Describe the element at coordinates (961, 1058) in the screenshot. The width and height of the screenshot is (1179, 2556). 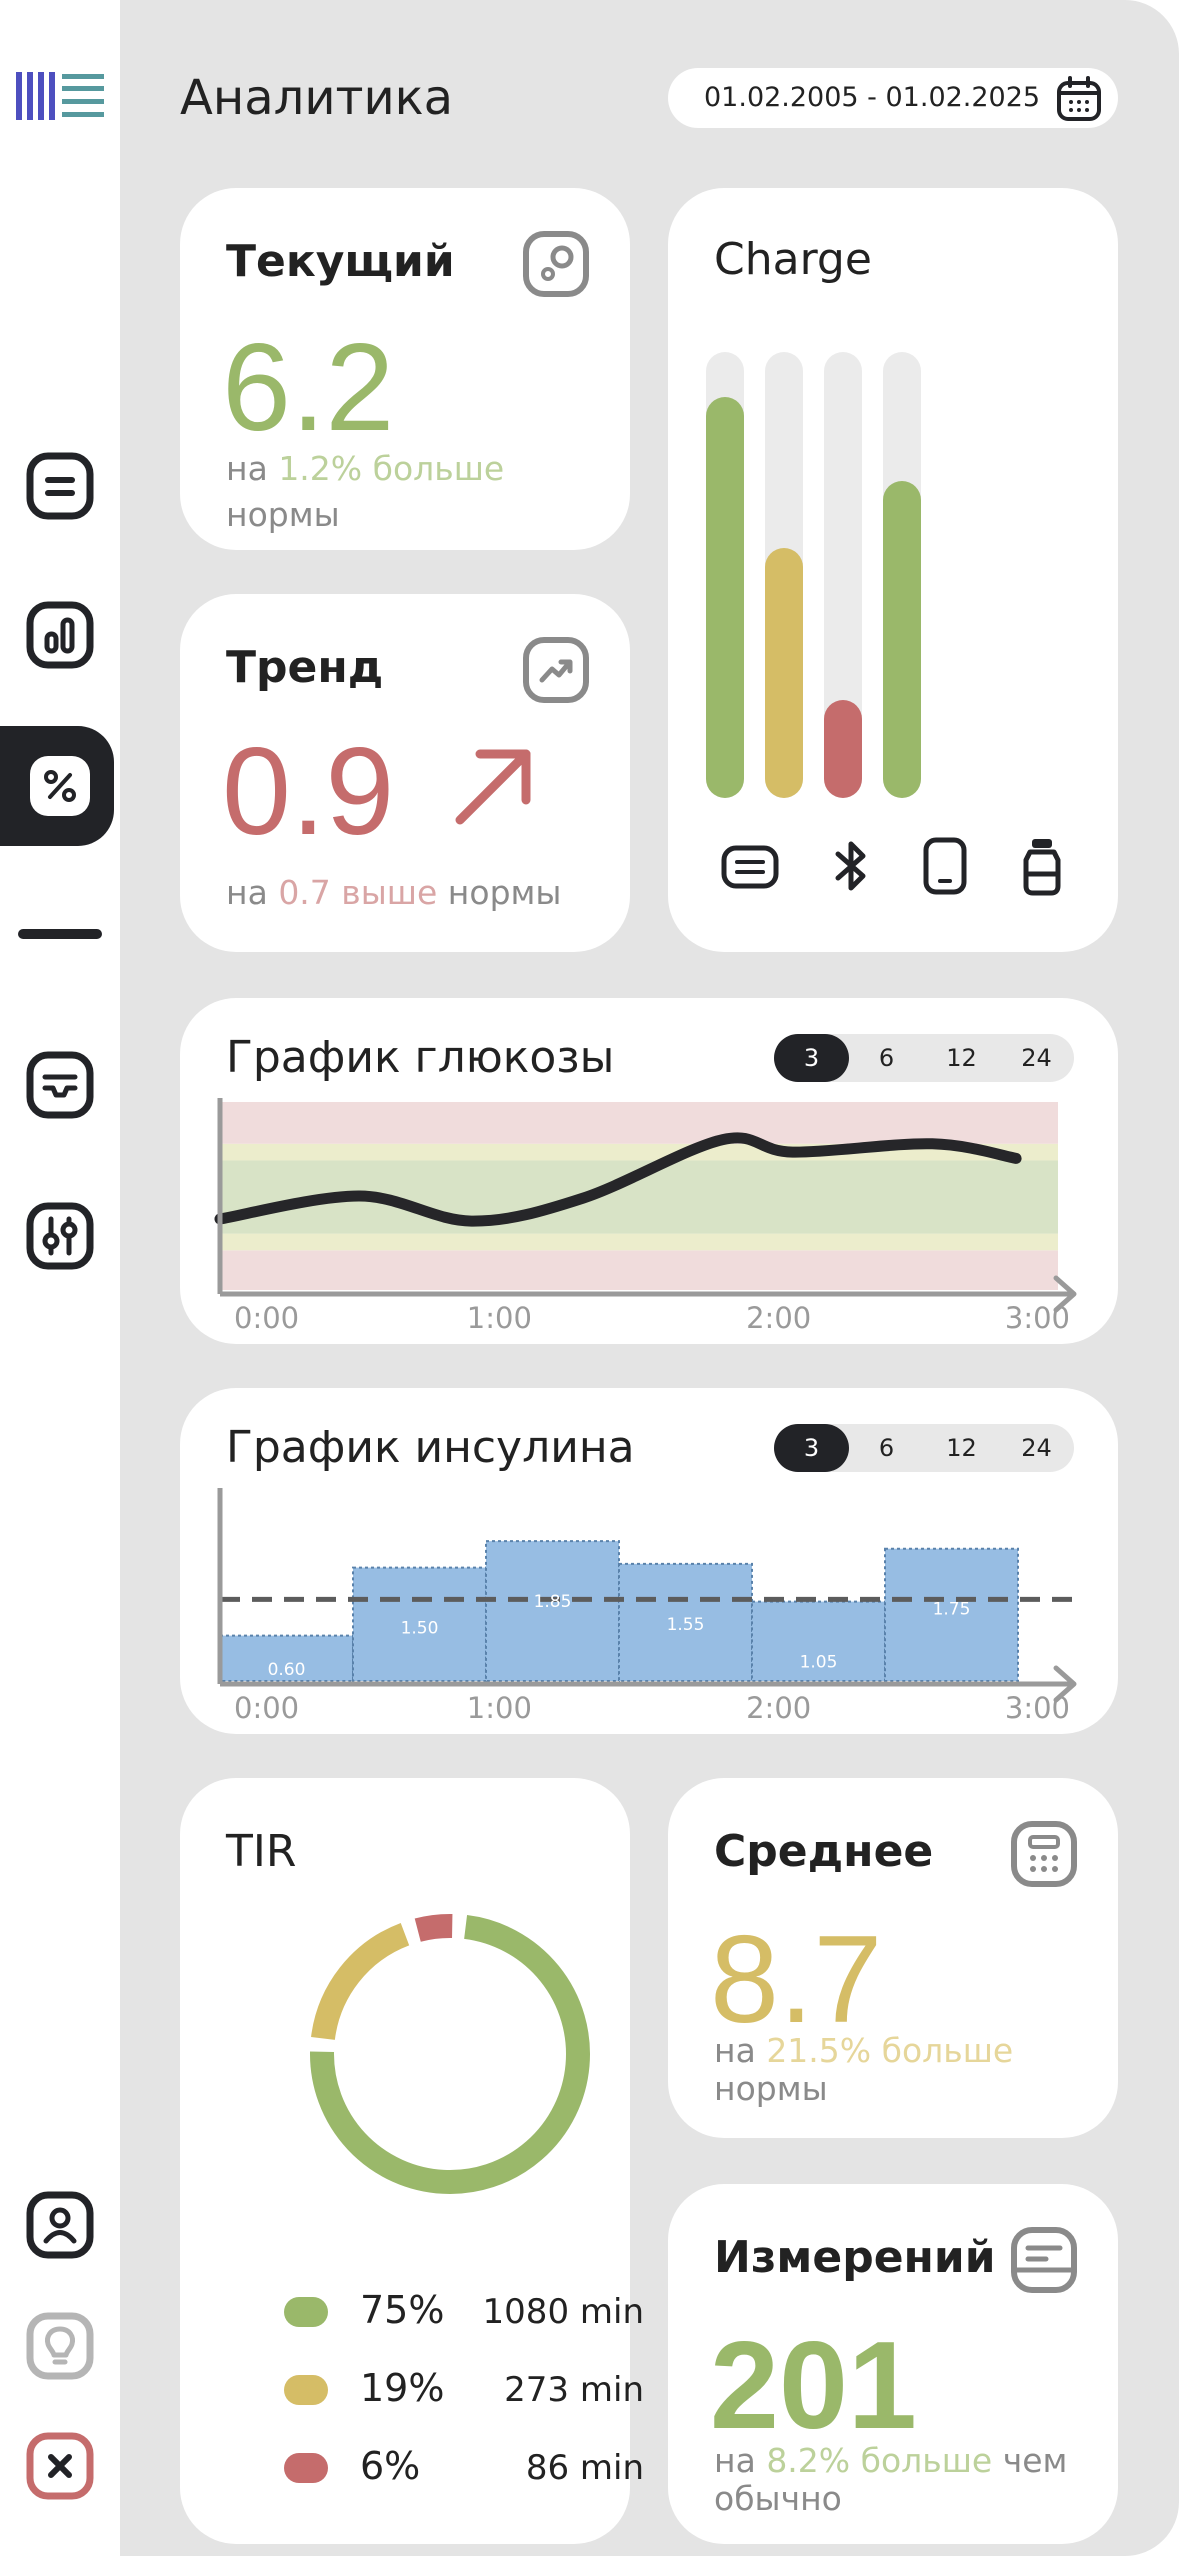
I see `glucose-range-12h: 12` at that location.